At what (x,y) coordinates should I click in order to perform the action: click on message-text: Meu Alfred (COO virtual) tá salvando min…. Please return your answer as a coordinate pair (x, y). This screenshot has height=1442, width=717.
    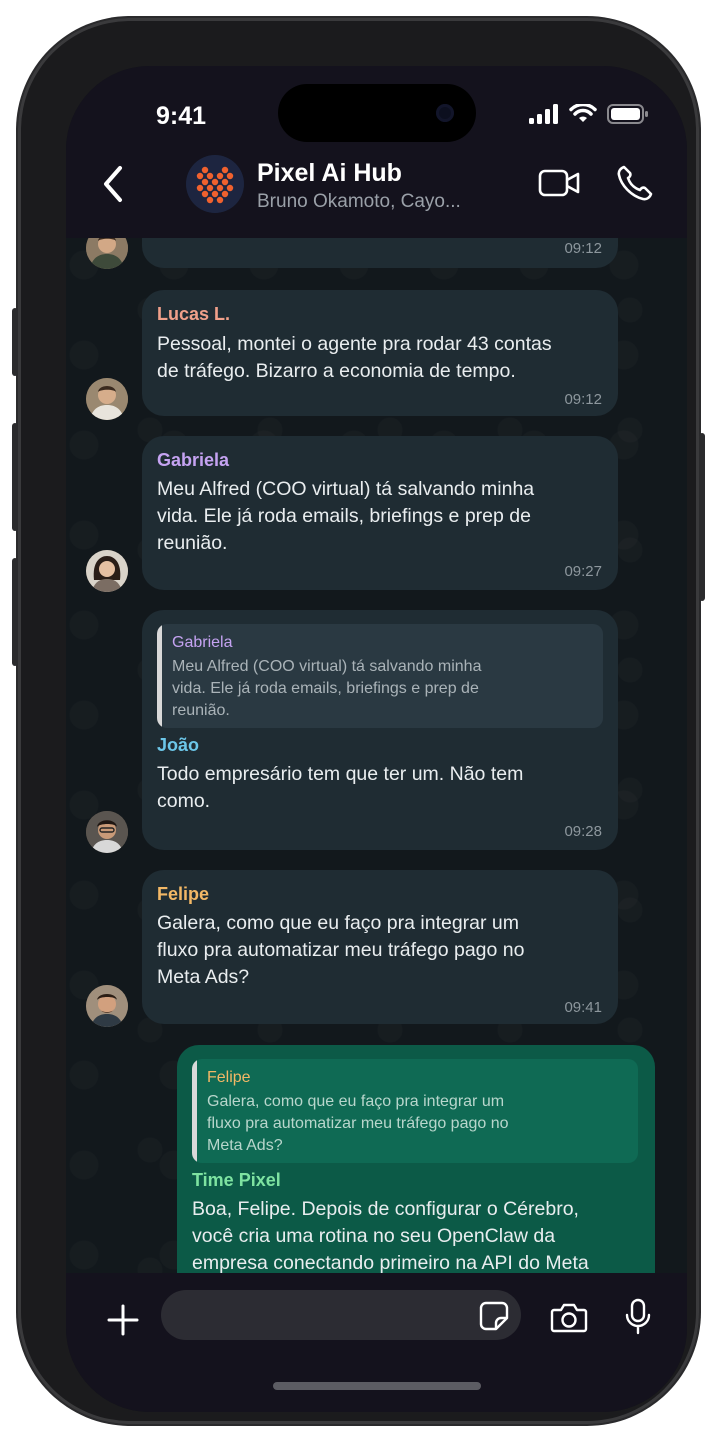
    Looking at the image, I should click on (346, 516).